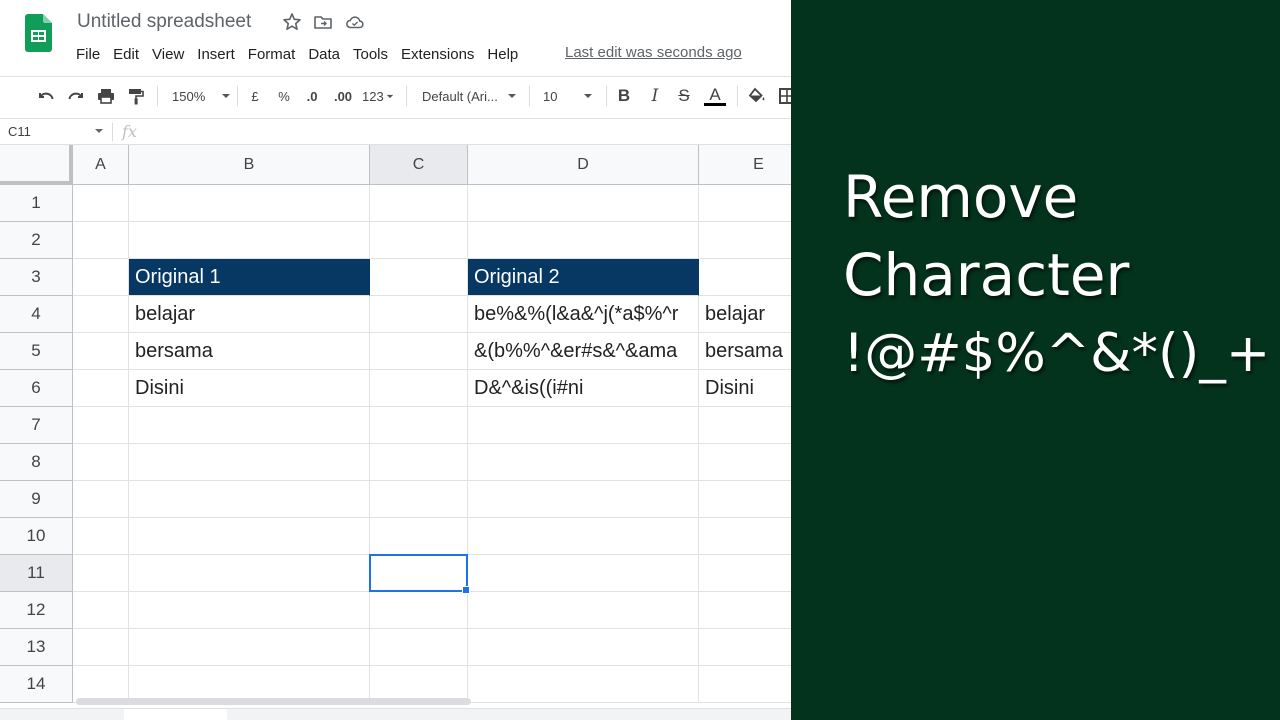  What do you see at coordinates (419, 240) in the screenshot?
I see `cell-c2` at bounding box center [419, 240].